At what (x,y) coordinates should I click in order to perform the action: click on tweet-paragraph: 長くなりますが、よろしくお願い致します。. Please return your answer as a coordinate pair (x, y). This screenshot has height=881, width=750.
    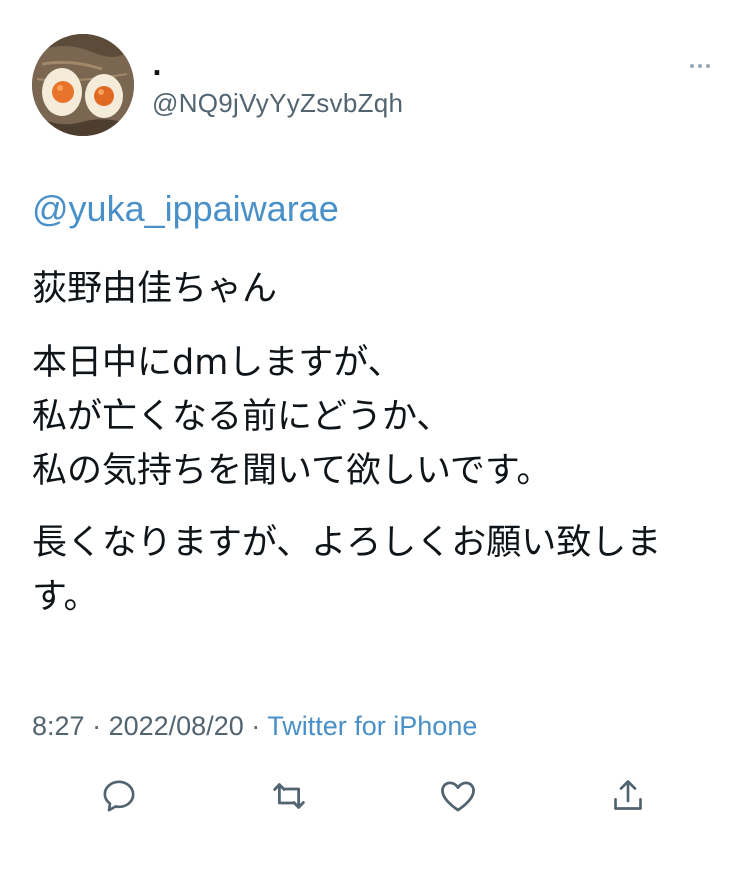
    Looking at the image, I should click on (347, 570).